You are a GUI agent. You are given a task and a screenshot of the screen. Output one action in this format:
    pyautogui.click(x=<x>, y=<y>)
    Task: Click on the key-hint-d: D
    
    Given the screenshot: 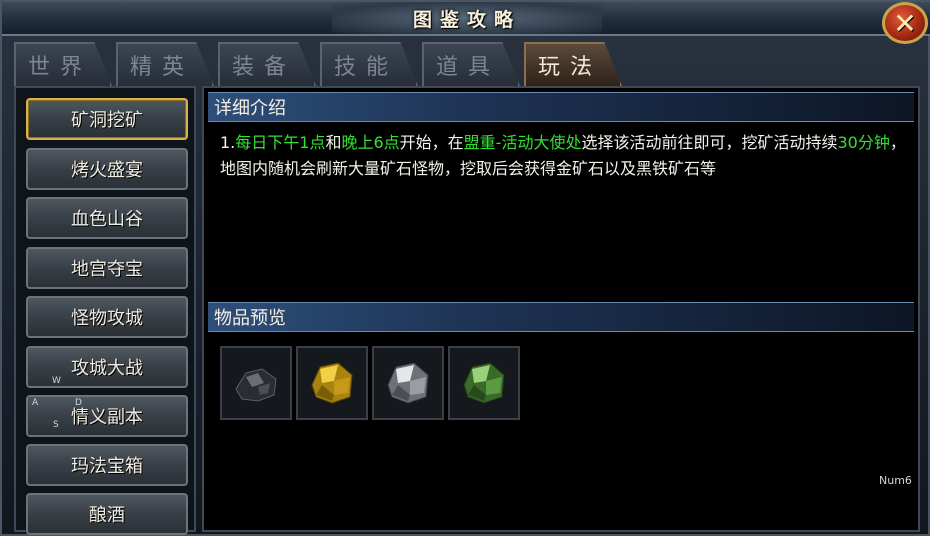 What is the action you would take?
    pyautogui.click(x=78, y=403)
    